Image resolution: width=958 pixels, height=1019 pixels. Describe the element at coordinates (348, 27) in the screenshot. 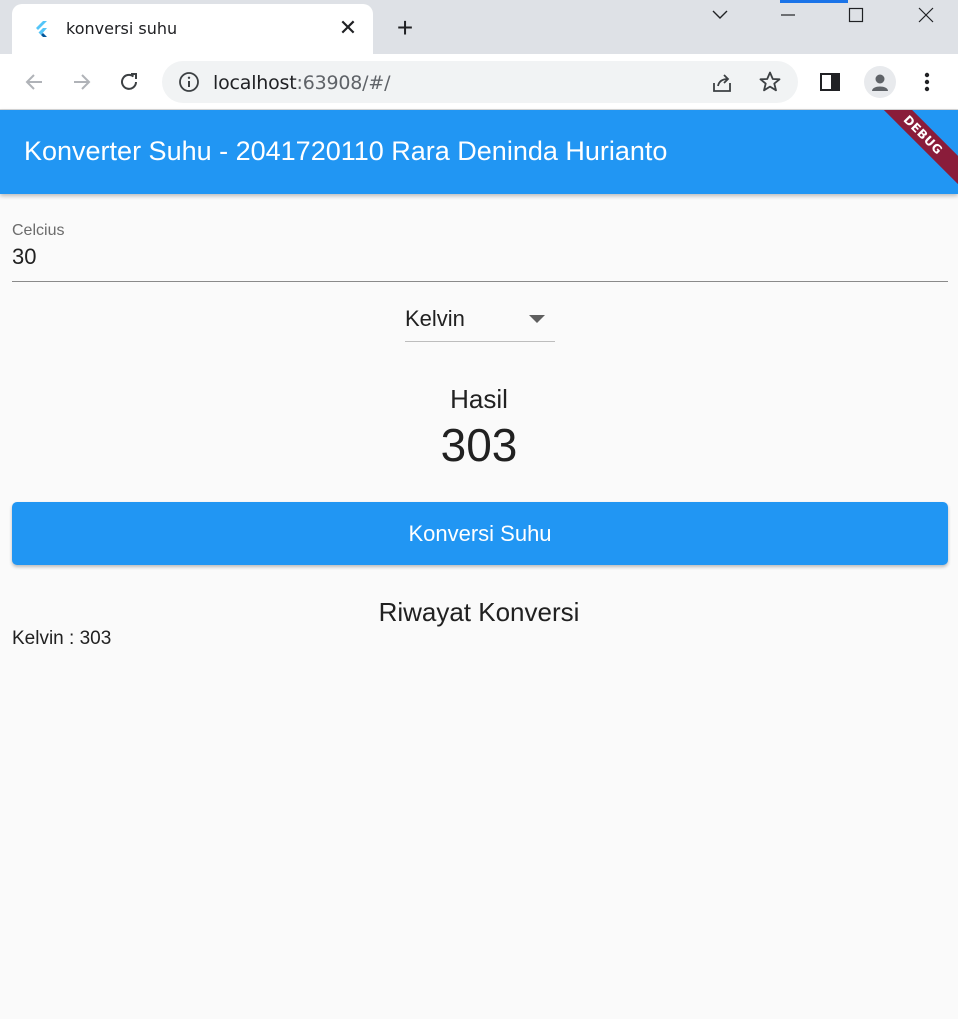

I see `tab-close-icon: ✕` at that location.